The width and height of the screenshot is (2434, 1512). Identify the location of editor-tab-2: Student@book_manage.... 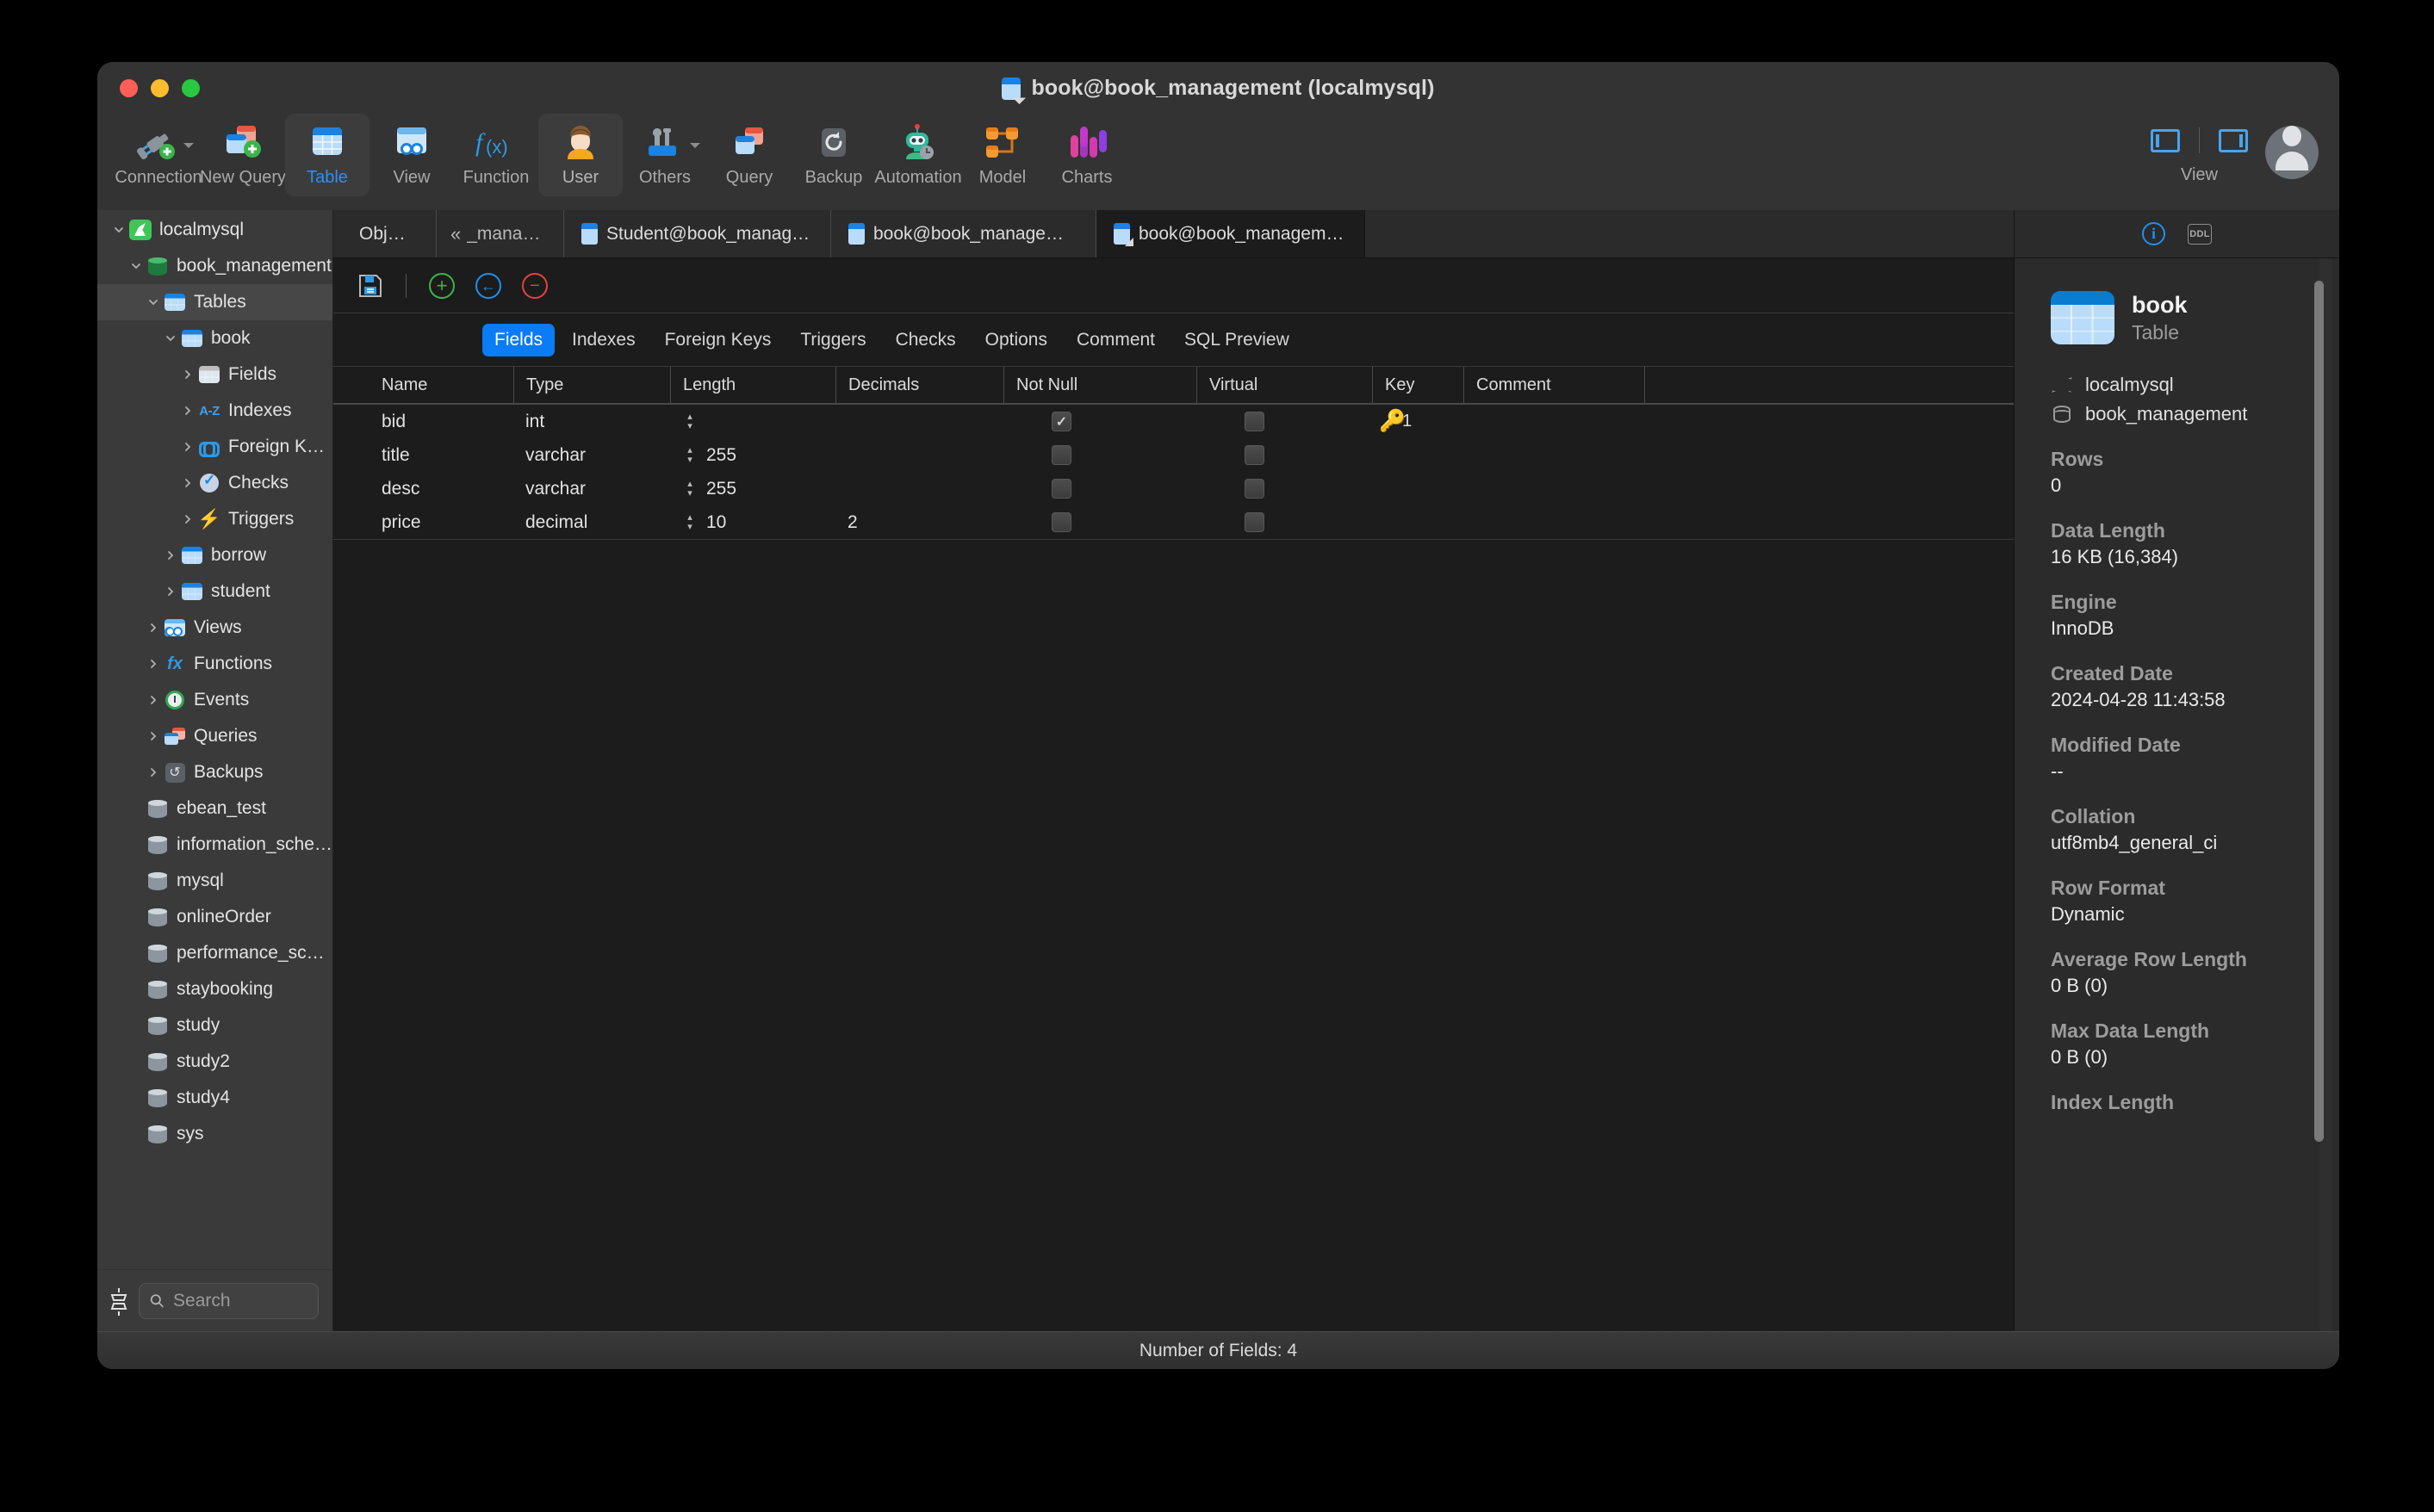
(697, 233).